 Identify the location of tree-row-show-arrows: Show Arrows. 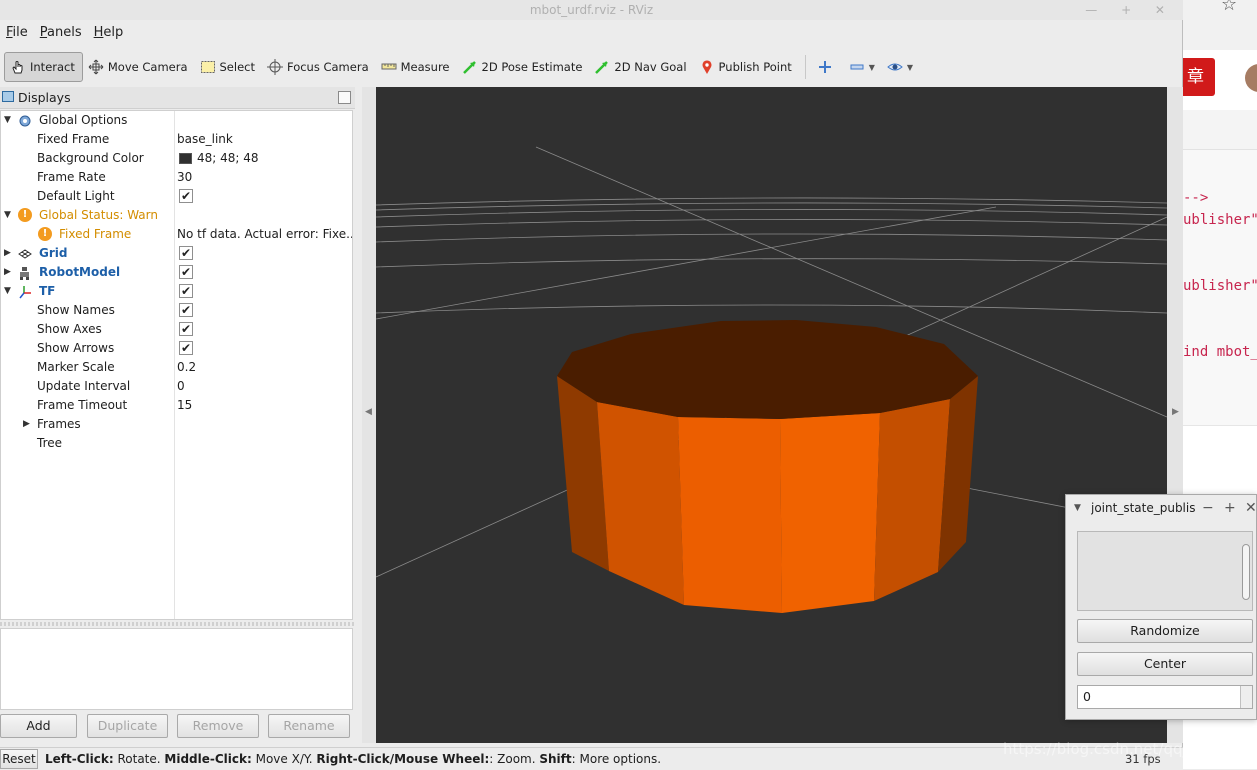
(176, 348).